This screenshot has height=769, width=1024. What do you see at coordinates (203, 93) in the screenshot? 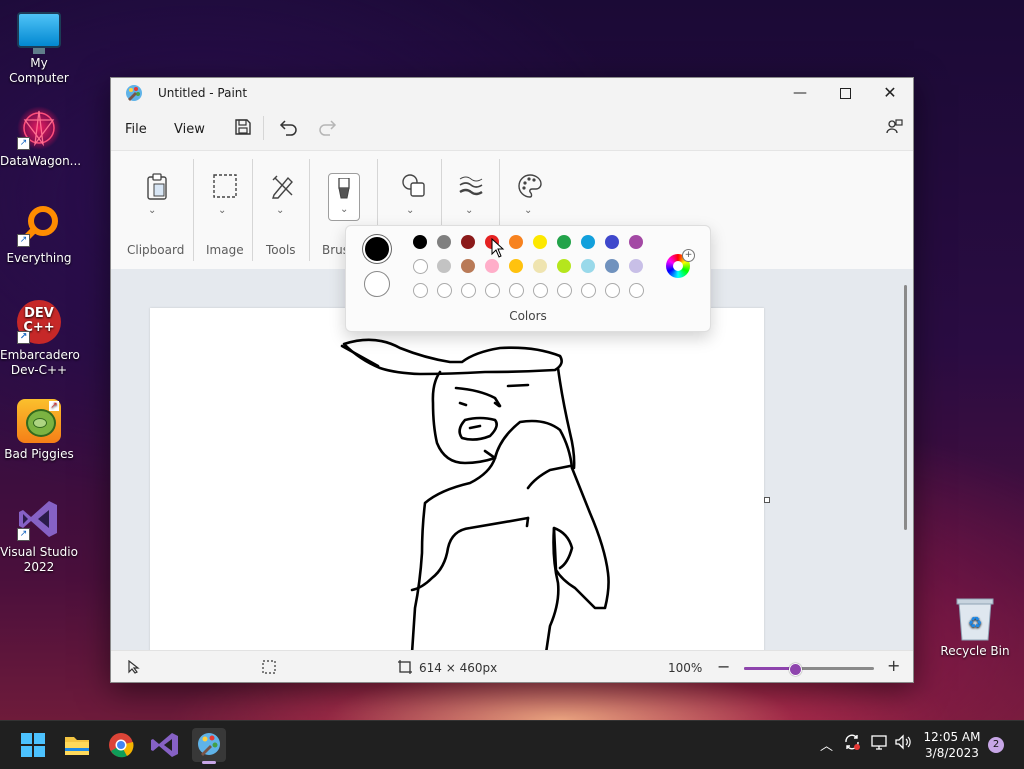
I see `window-title: Untitled - Paint` at bounding box center [203, 93].